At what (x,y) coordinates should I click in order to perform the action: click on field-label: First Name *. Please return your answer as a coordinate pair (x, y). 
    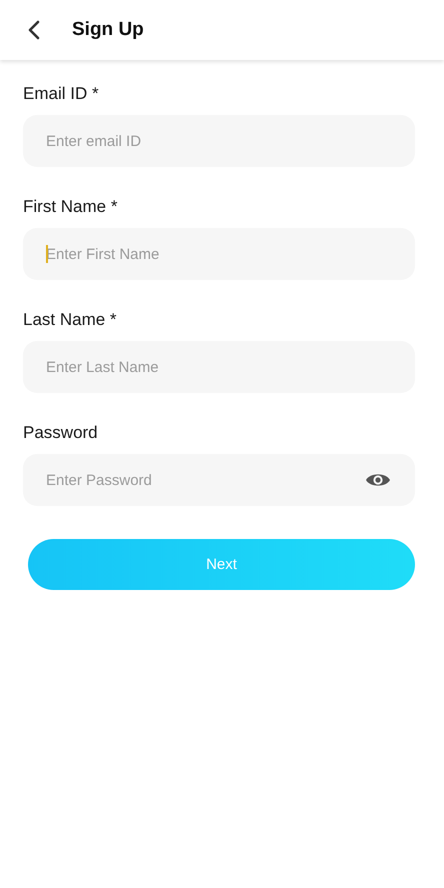
    Looking at the image, I should click on (70, 207).